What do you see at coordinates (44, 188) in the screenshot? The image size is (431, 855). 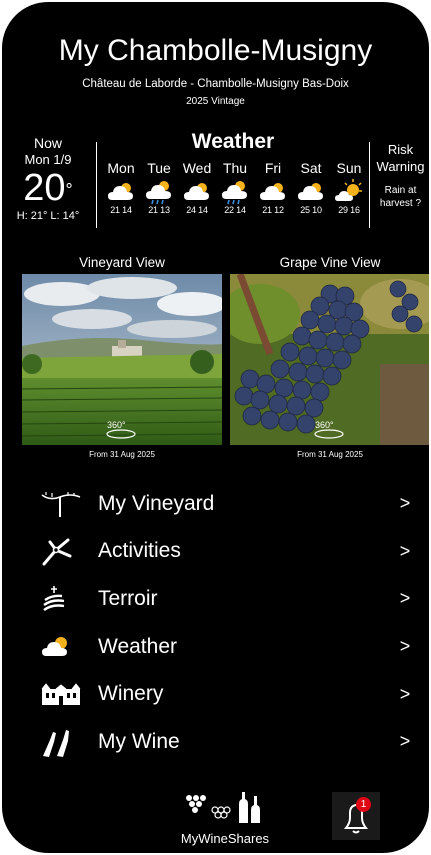 I see `now-temp-value: 20` at bounding box center [44, 188].